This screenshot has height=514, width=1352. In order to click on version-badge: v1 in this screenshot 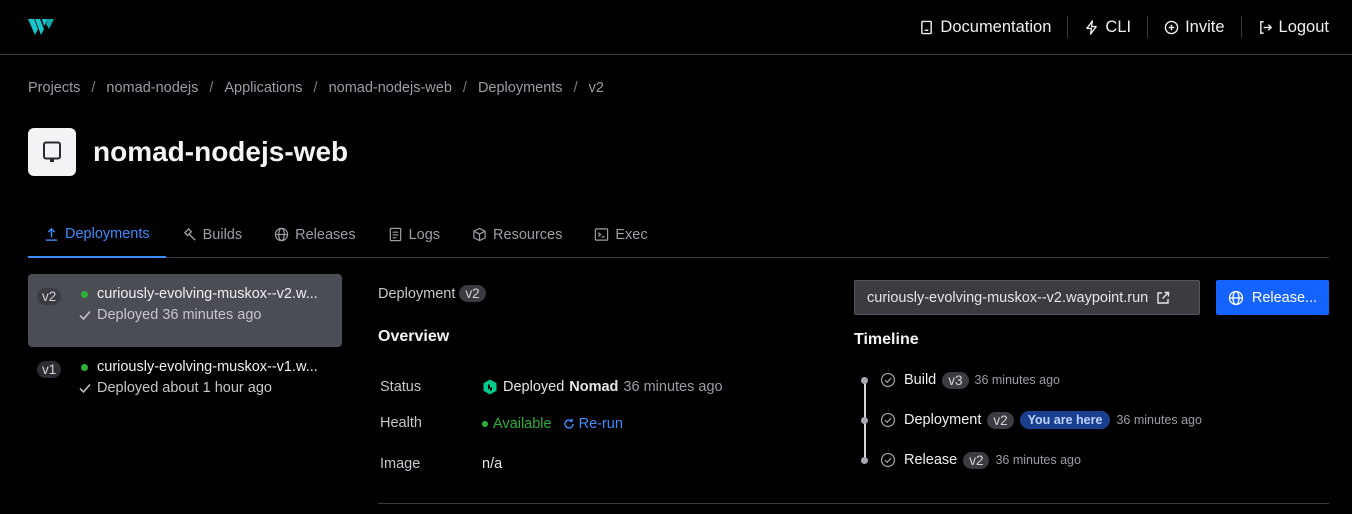, I will do `click(49, 369)`.